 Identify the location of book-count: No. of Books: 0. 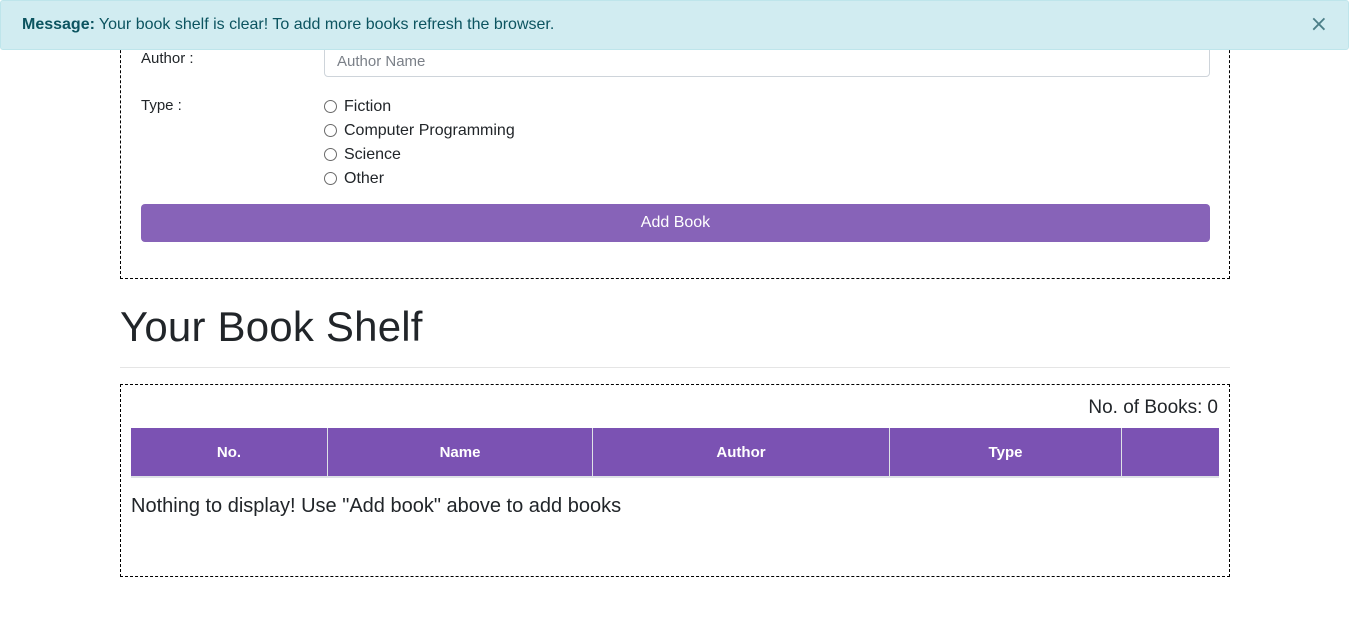
(1153, 408).